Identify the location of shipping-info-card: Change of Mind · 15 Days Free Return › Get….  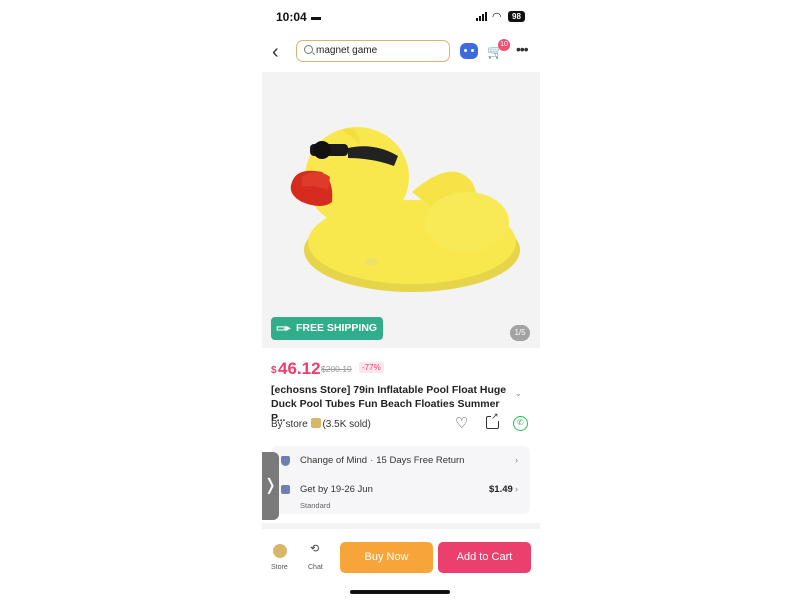
(400, 480).